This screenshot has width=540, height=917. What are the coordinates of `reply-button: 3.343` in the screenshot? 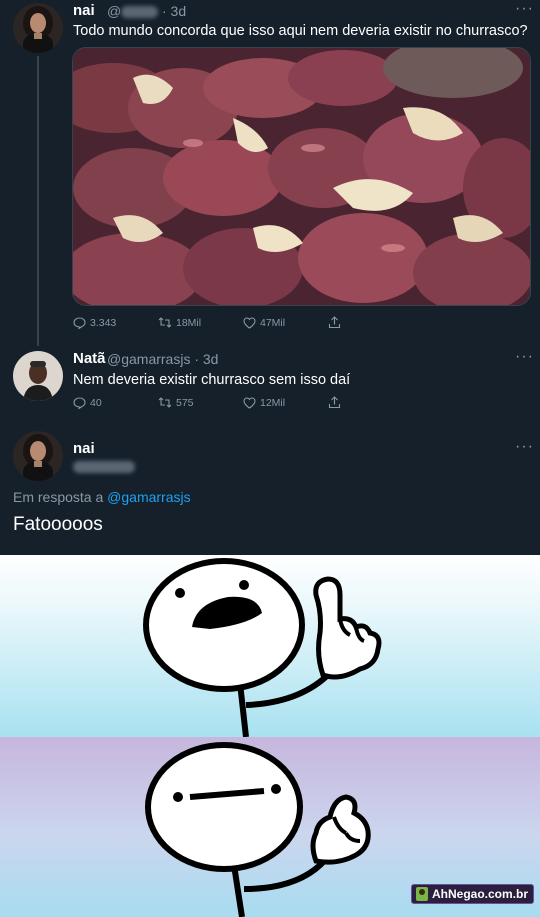 It's located at (115, 323).